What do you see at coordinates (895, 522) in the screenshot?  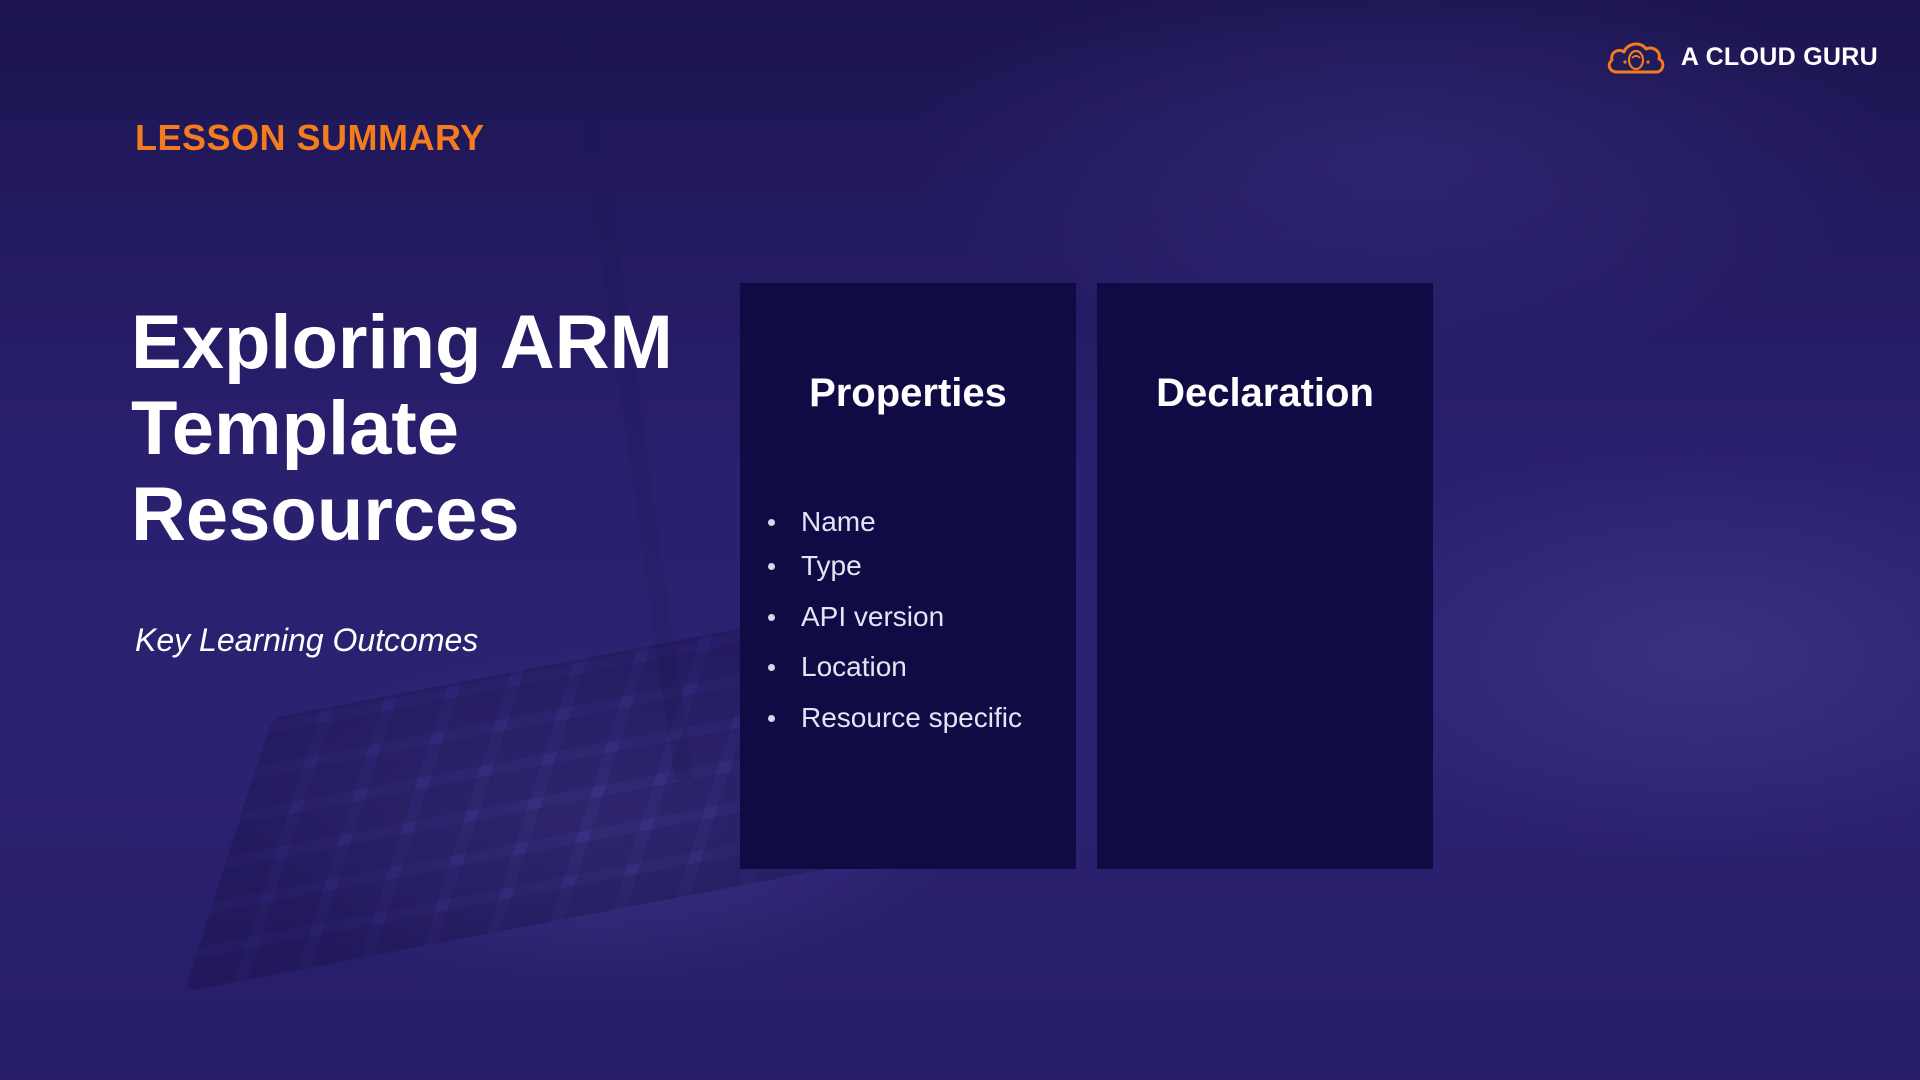 I see `list-item: Name` at bounding box center [895, 522].